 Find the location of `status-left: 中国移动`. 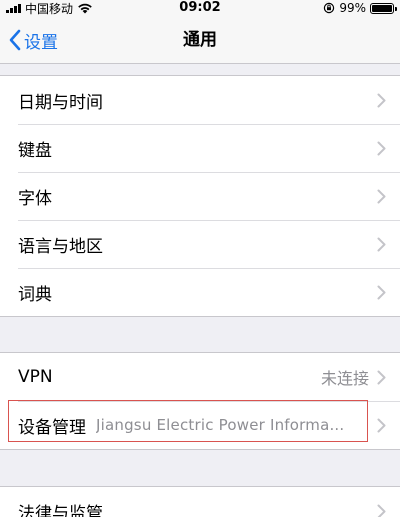

status-left: 中国移动 is located at coordinates (49, 8).